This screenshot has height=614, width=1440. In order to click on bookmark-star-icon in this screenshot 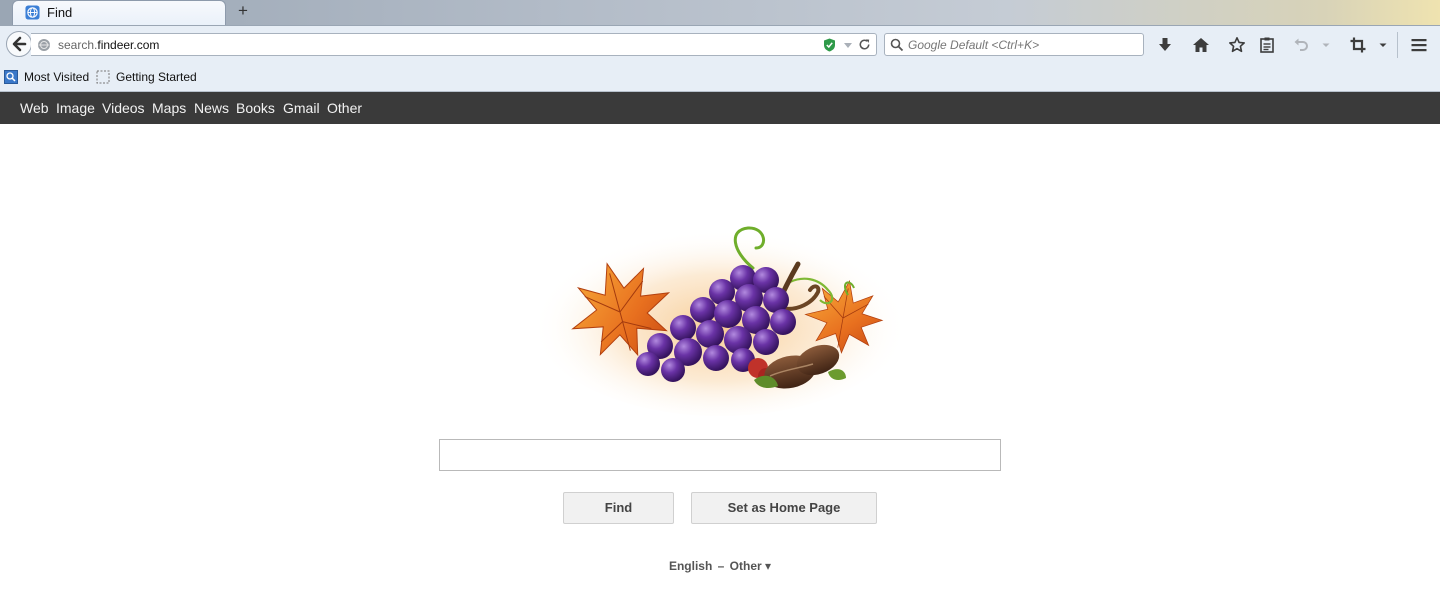, I will do `click(1237, 45)`.